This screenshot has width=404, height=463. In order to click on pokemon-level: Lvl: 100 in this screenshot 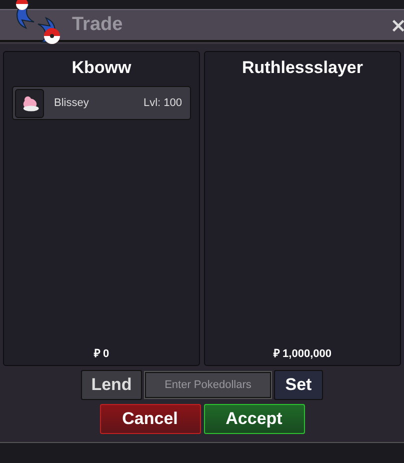, I will do `click(162, 103)`.